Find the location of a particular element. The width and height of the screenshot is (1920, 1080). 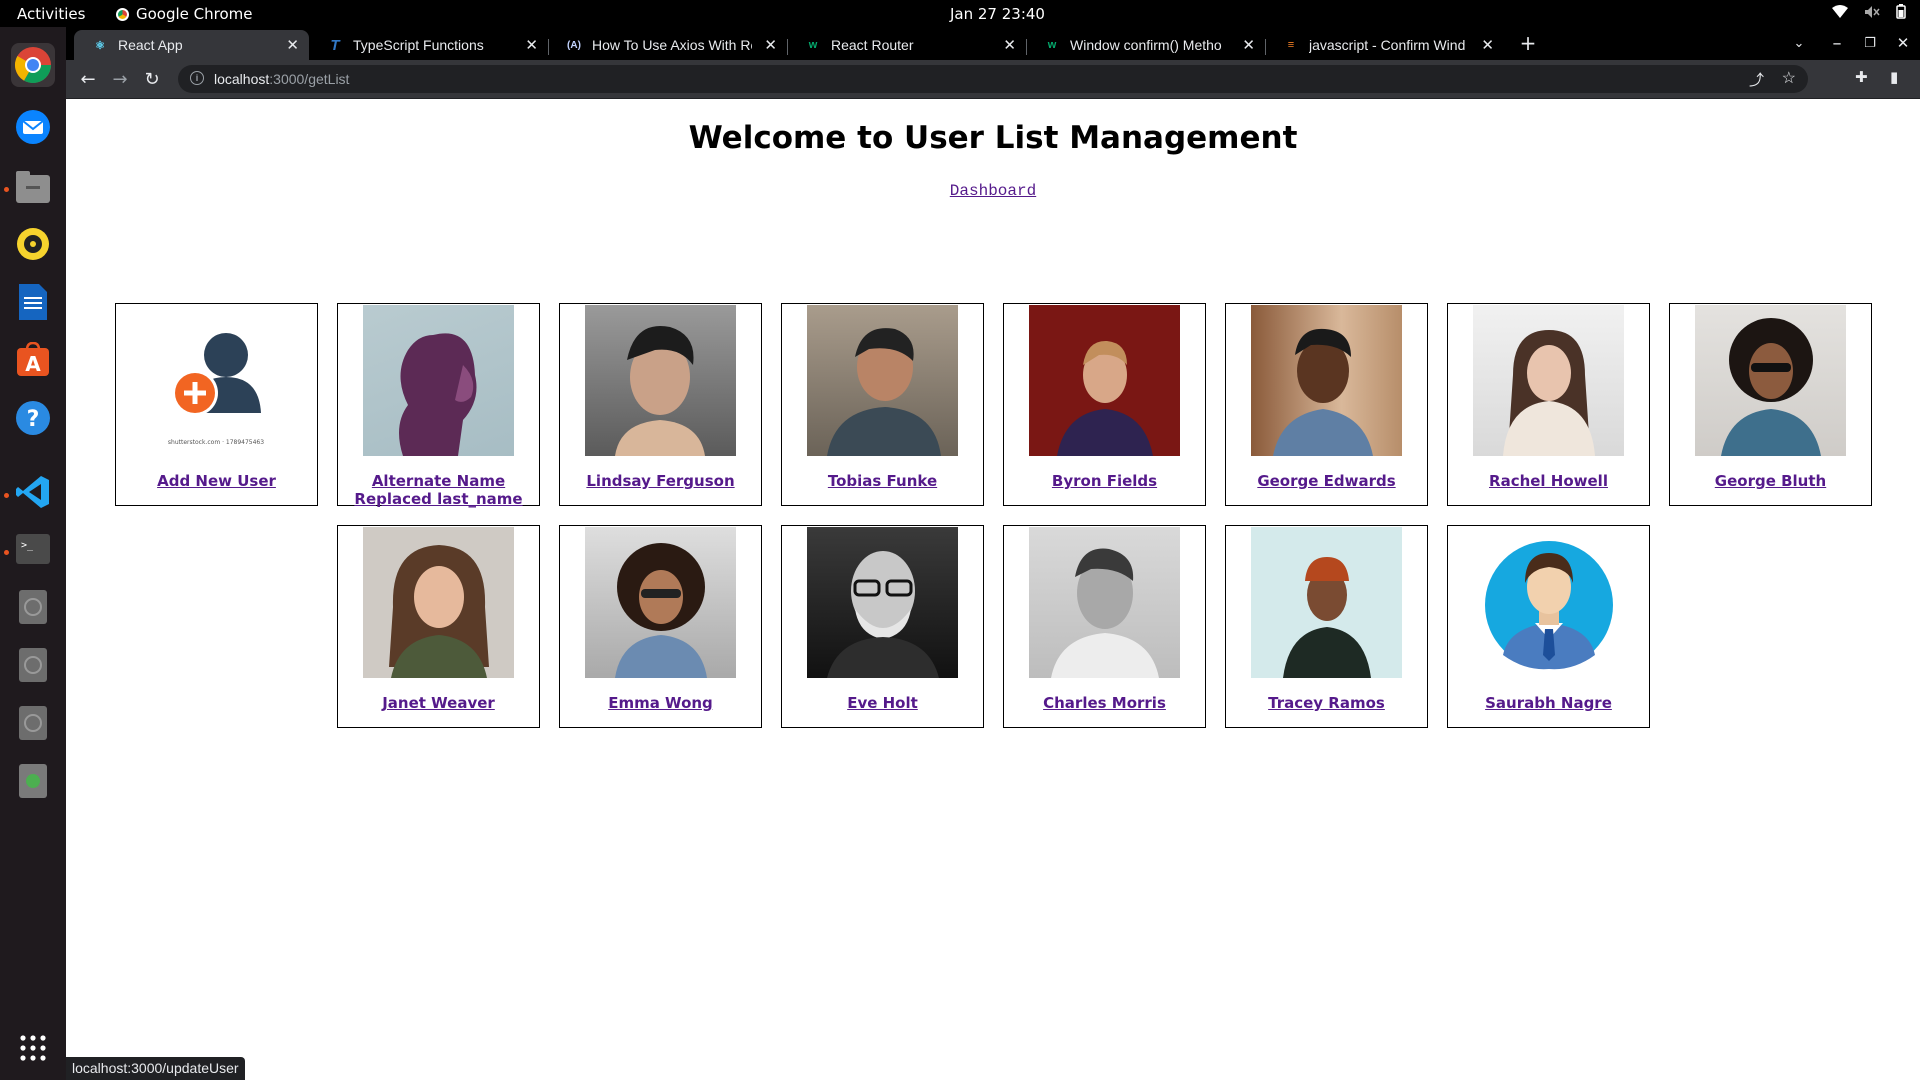

user-card: Janet Weaver is located at coordinates (438, 626).